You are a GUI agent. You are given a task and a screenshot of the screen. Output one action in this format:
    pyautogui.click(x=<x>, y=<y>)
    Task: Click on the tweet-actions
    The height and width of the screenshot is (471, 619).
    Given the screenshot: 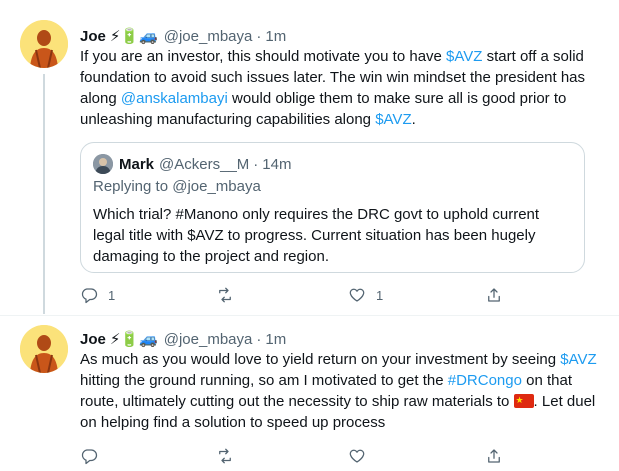 What is the action you would take?
    pyautogui.click(x=300, y=457)
    